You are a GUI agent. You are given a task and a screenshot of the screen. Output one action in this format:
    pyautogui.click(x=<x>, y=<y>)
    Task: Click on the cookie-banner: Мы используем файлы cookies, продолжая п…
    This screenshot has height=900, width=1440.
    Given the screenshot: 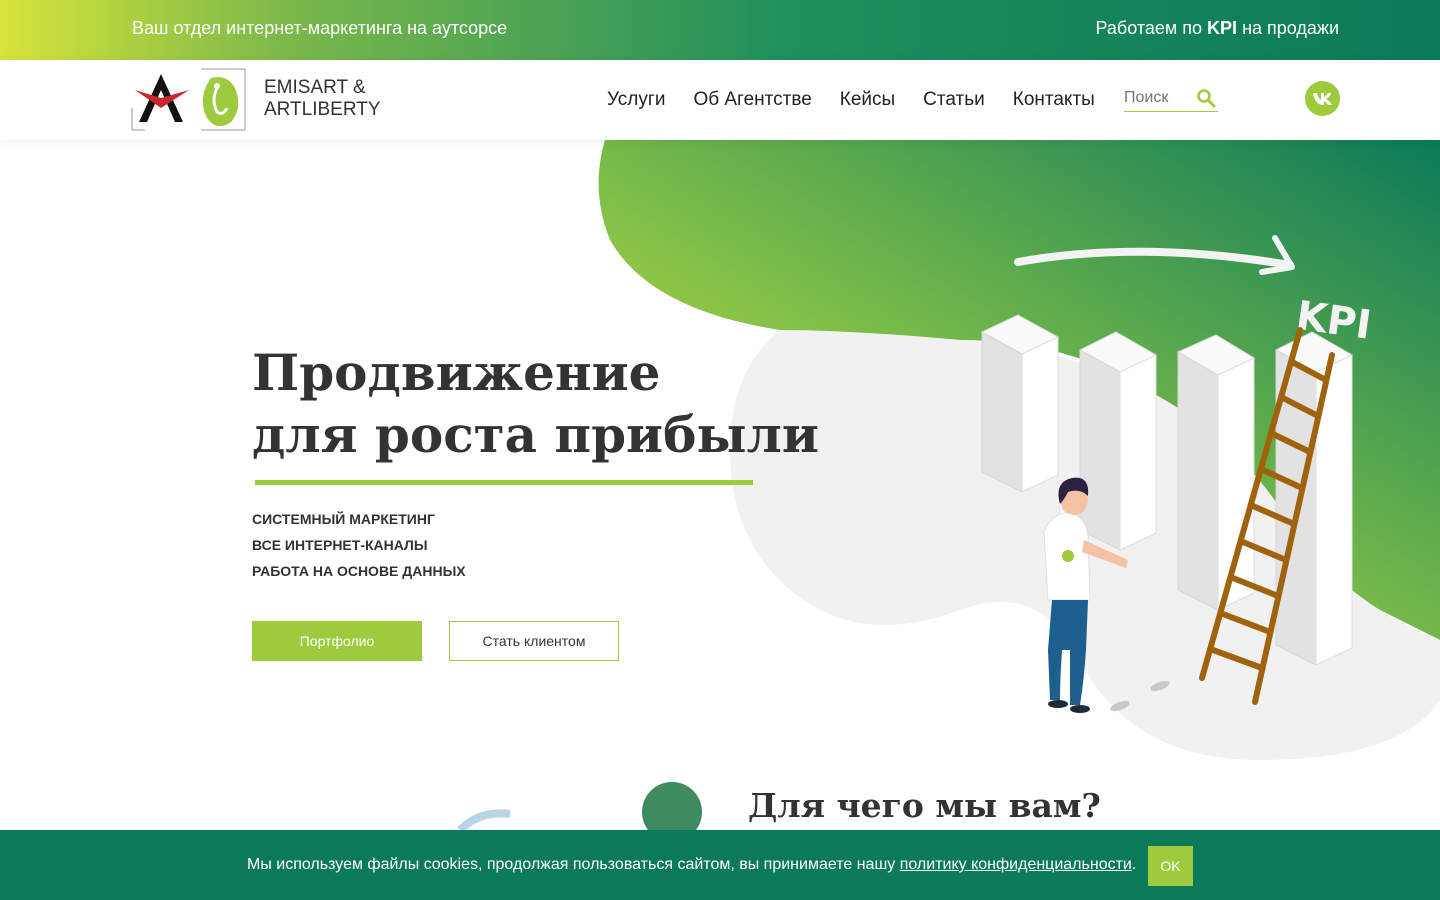 What is the action you would take?
    pyautogui.click(x=720, y=865)
    